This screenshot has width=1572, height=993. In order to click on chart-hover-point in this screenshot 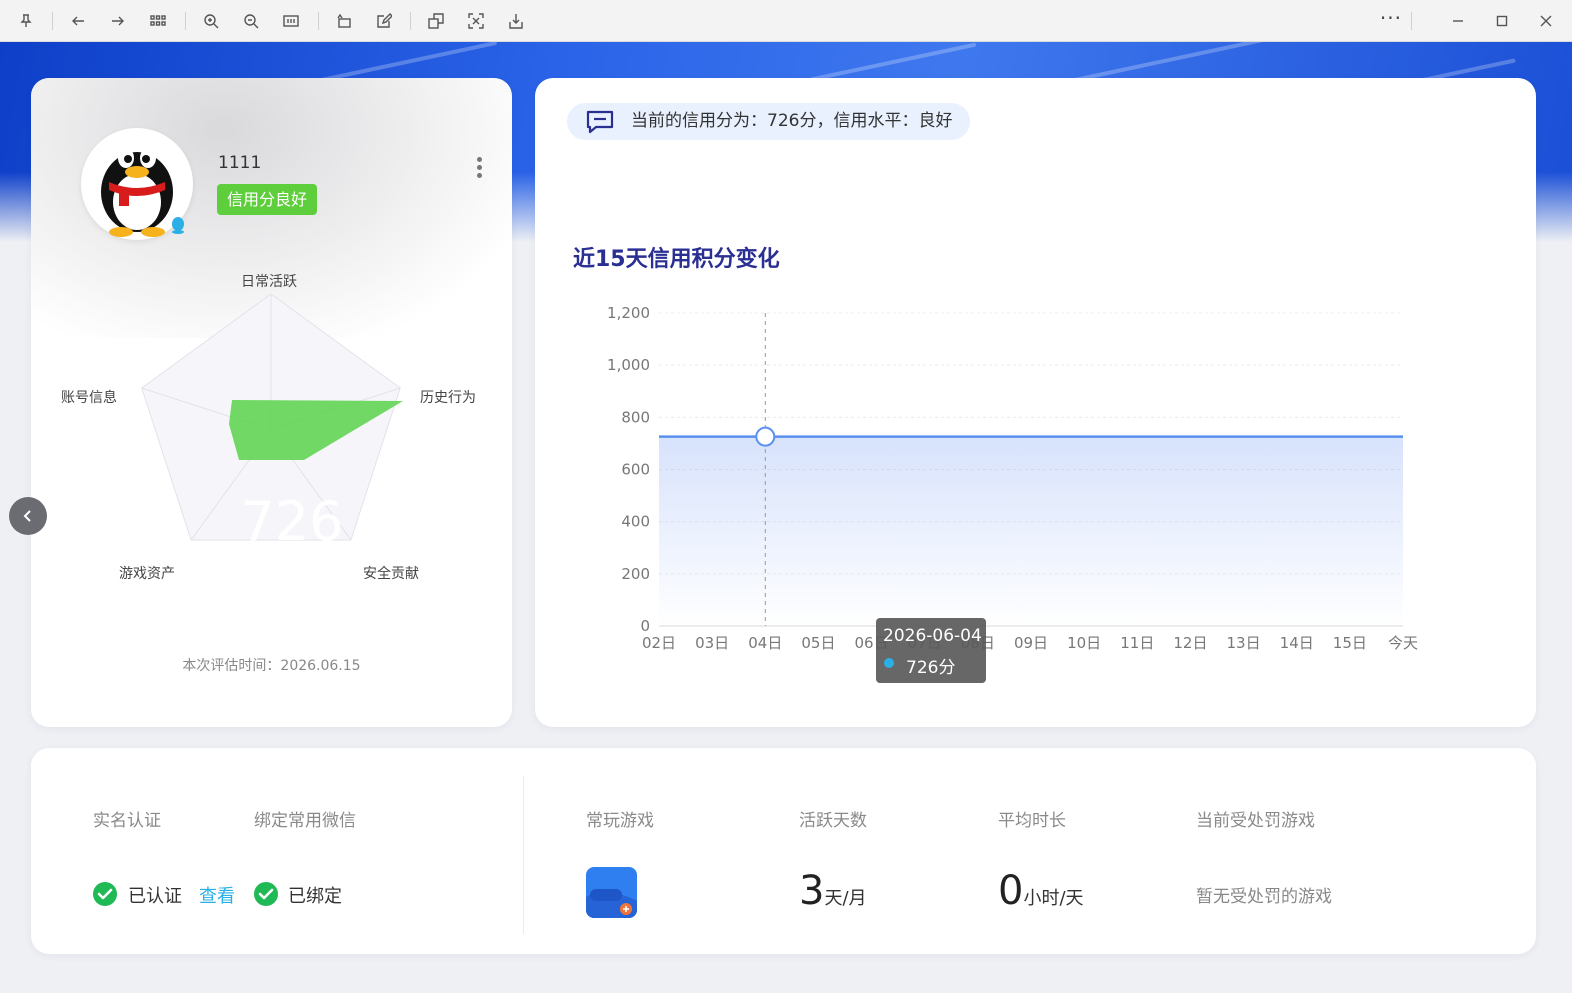, I will do `click(765, 436)`.